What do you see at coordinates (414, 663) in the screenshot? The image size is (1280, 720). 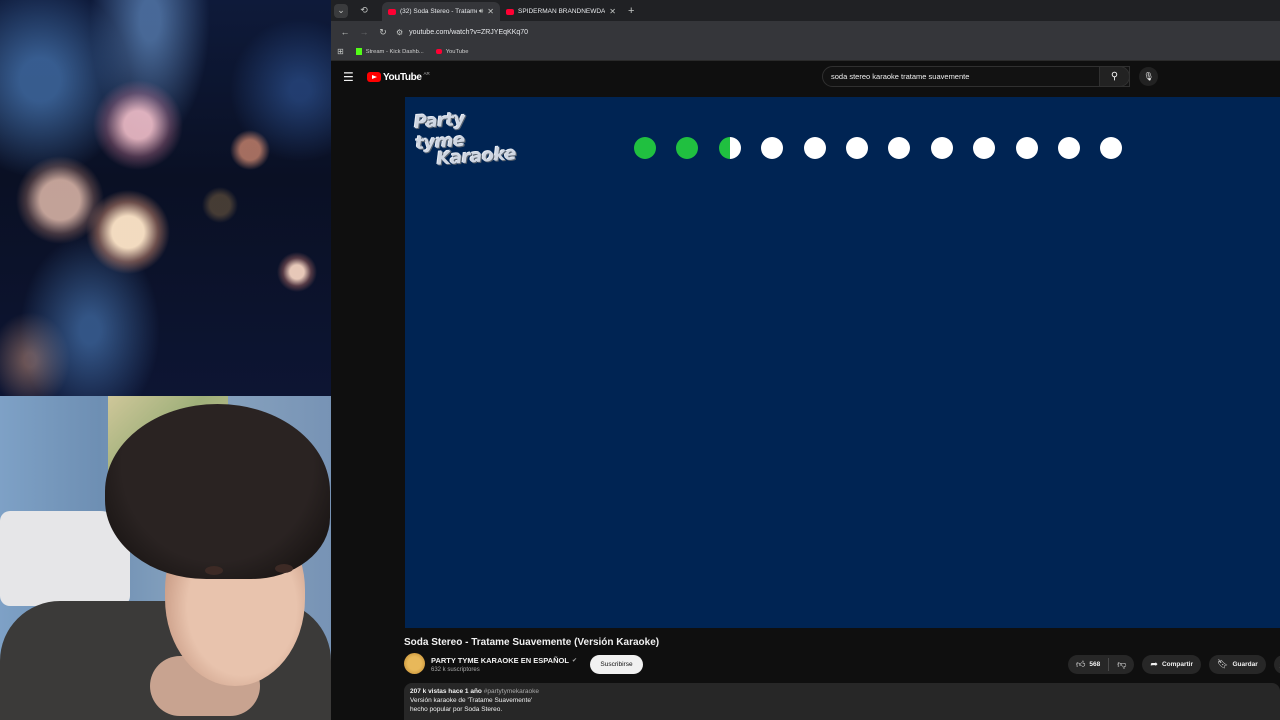 I see `channel-avatar` at bounding box center [414, 663].